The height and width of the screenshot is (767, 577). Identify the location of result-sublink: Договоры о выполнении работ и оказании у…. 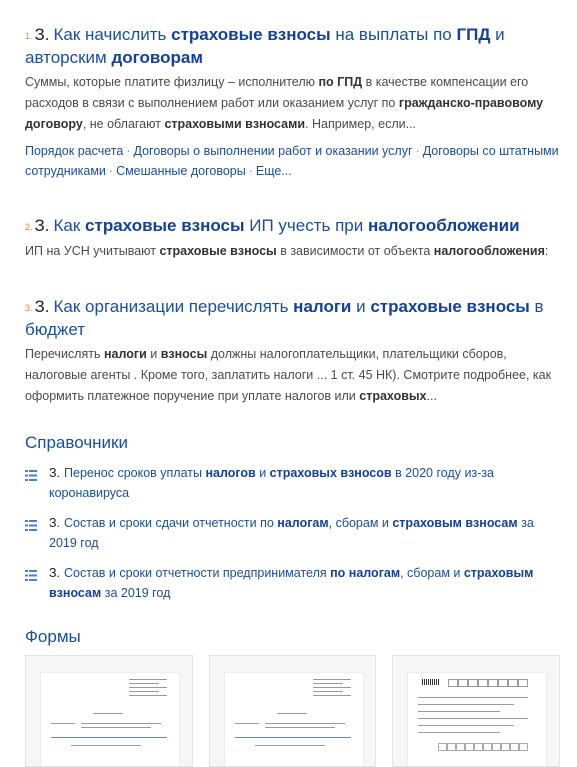
(272, 151).